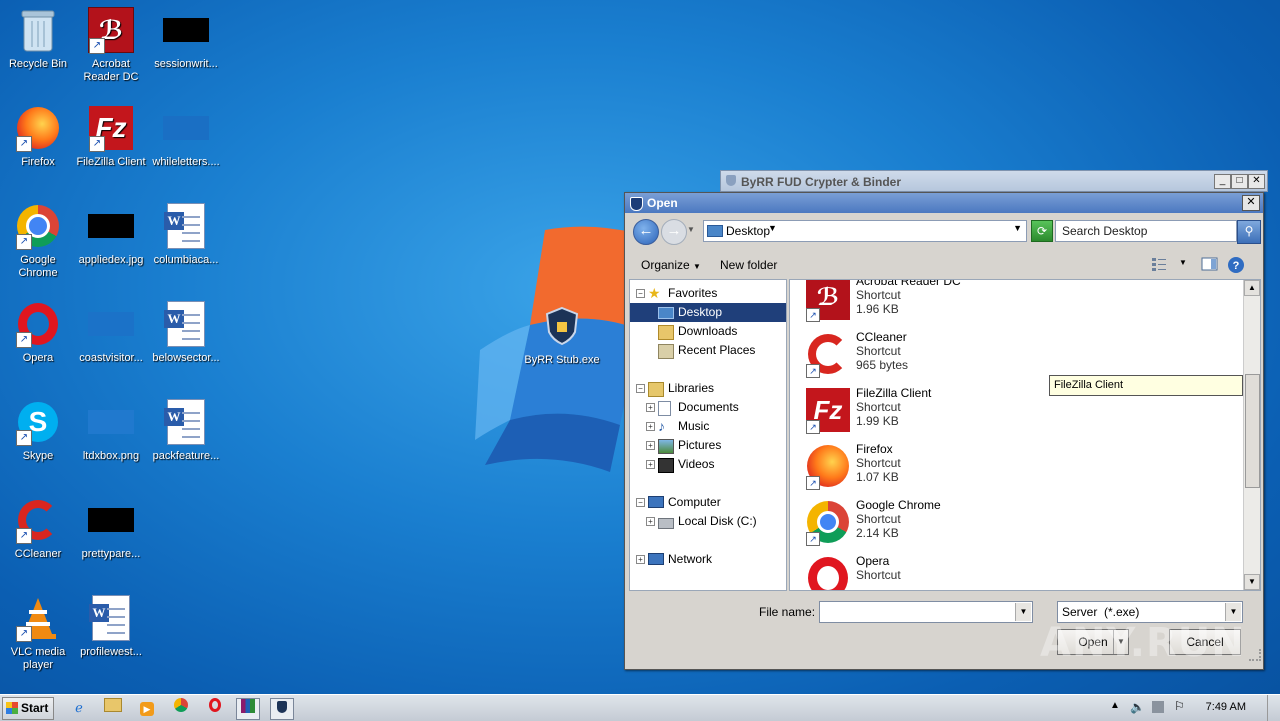  Describe the element at coordinates (865, 231) in the screenshot. I see `address-bar: Desktop ▼ ▼` at that location.